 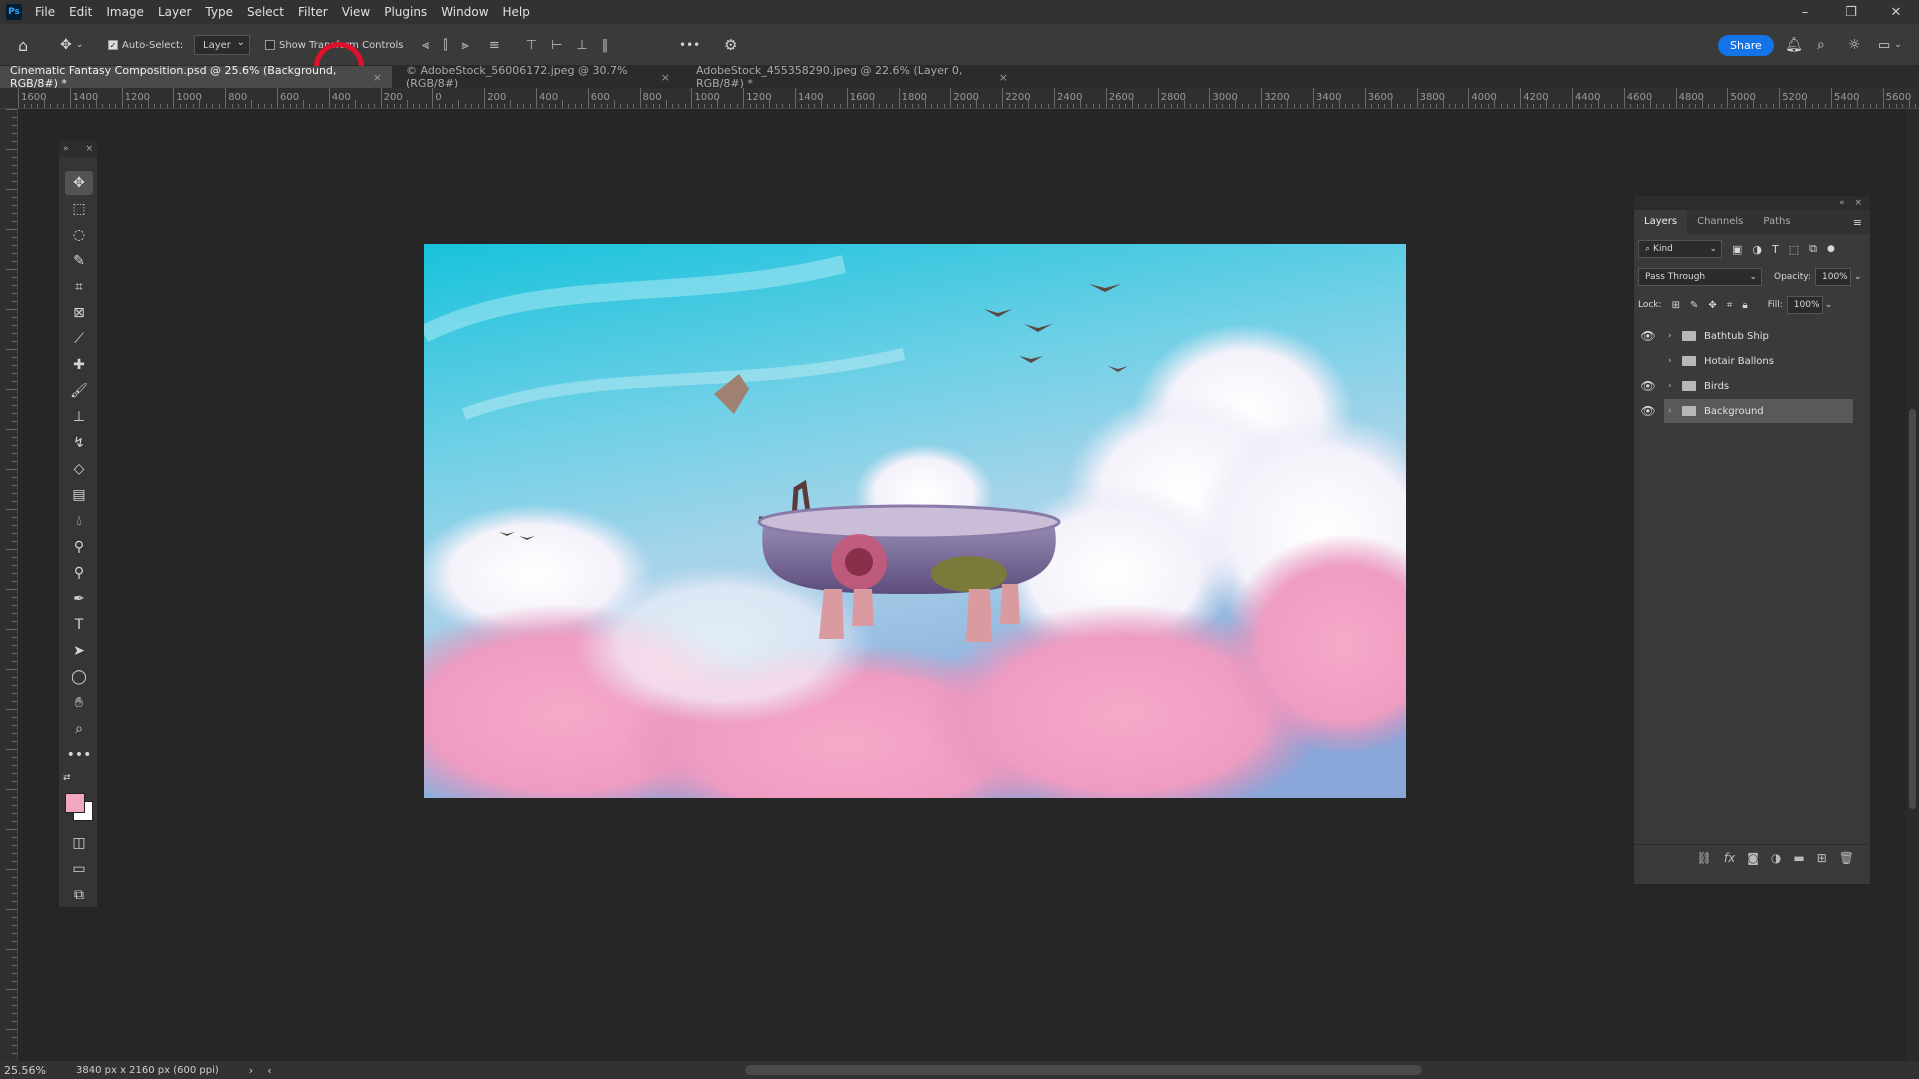 What do you see at coordinates (23, 45) in the screenshot?
I see `home-icon: ⌂` at bounding box center [23, 45].